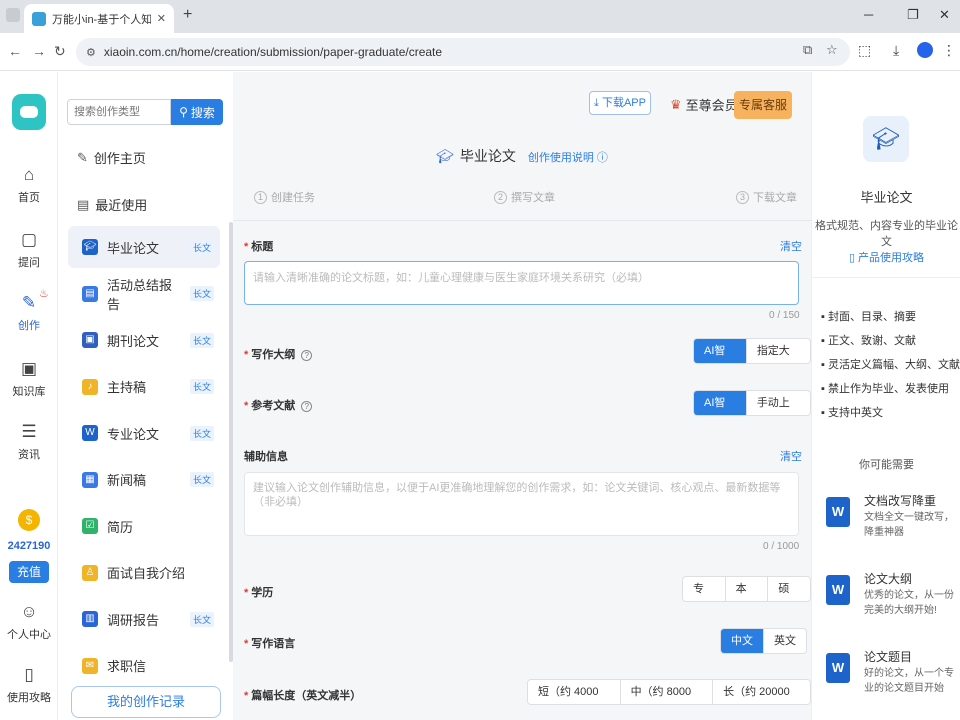 The width and height of the screenshot is (960, 720). I want to click on forward-icon: →, so click(39, 51).